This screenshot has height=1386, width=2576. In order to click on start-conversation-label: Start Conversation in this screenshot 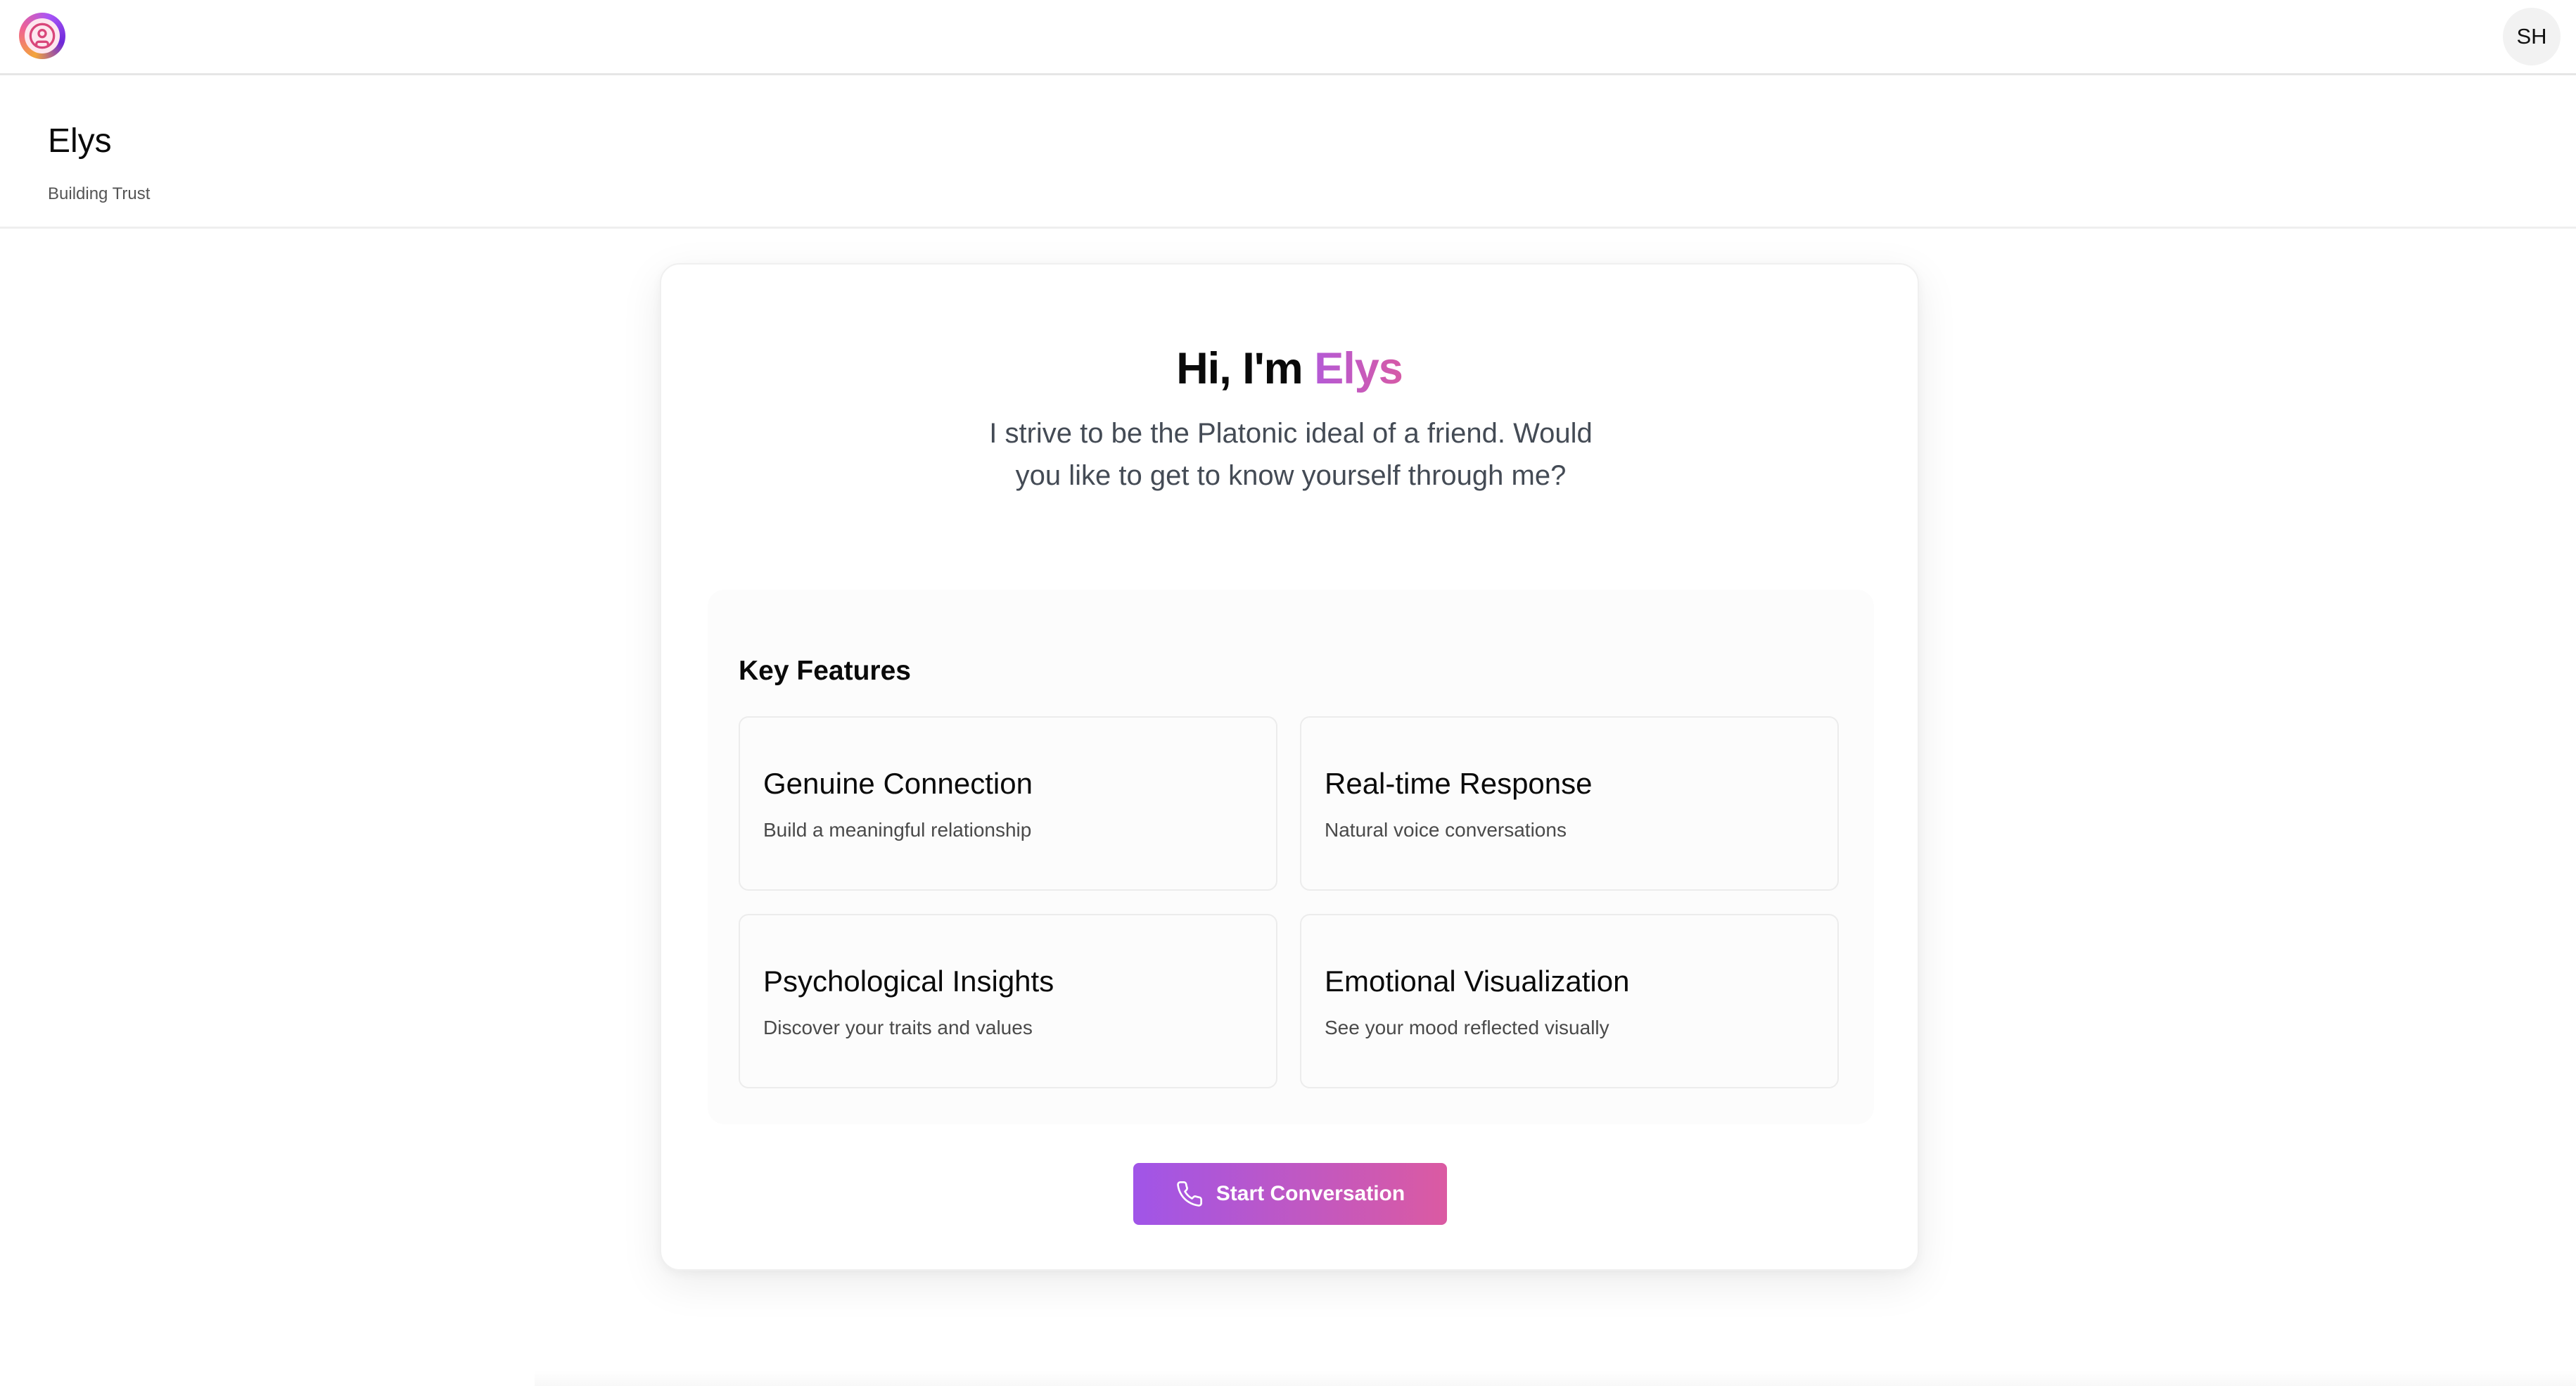, I will do `click(1310, 1193)`.